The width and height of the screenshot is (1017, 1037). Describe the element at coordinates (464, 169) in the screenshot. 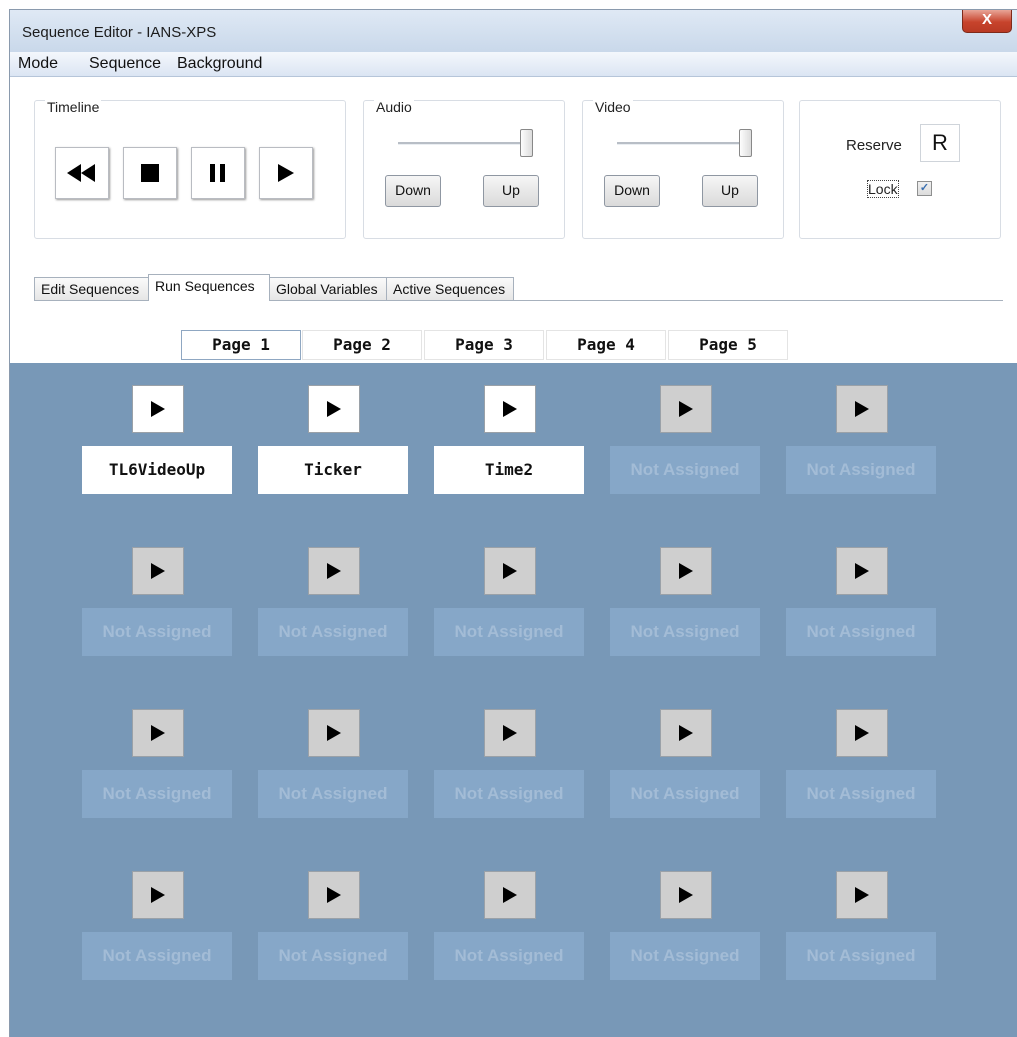

I see `audio-group: Audio Down Up` at that location.